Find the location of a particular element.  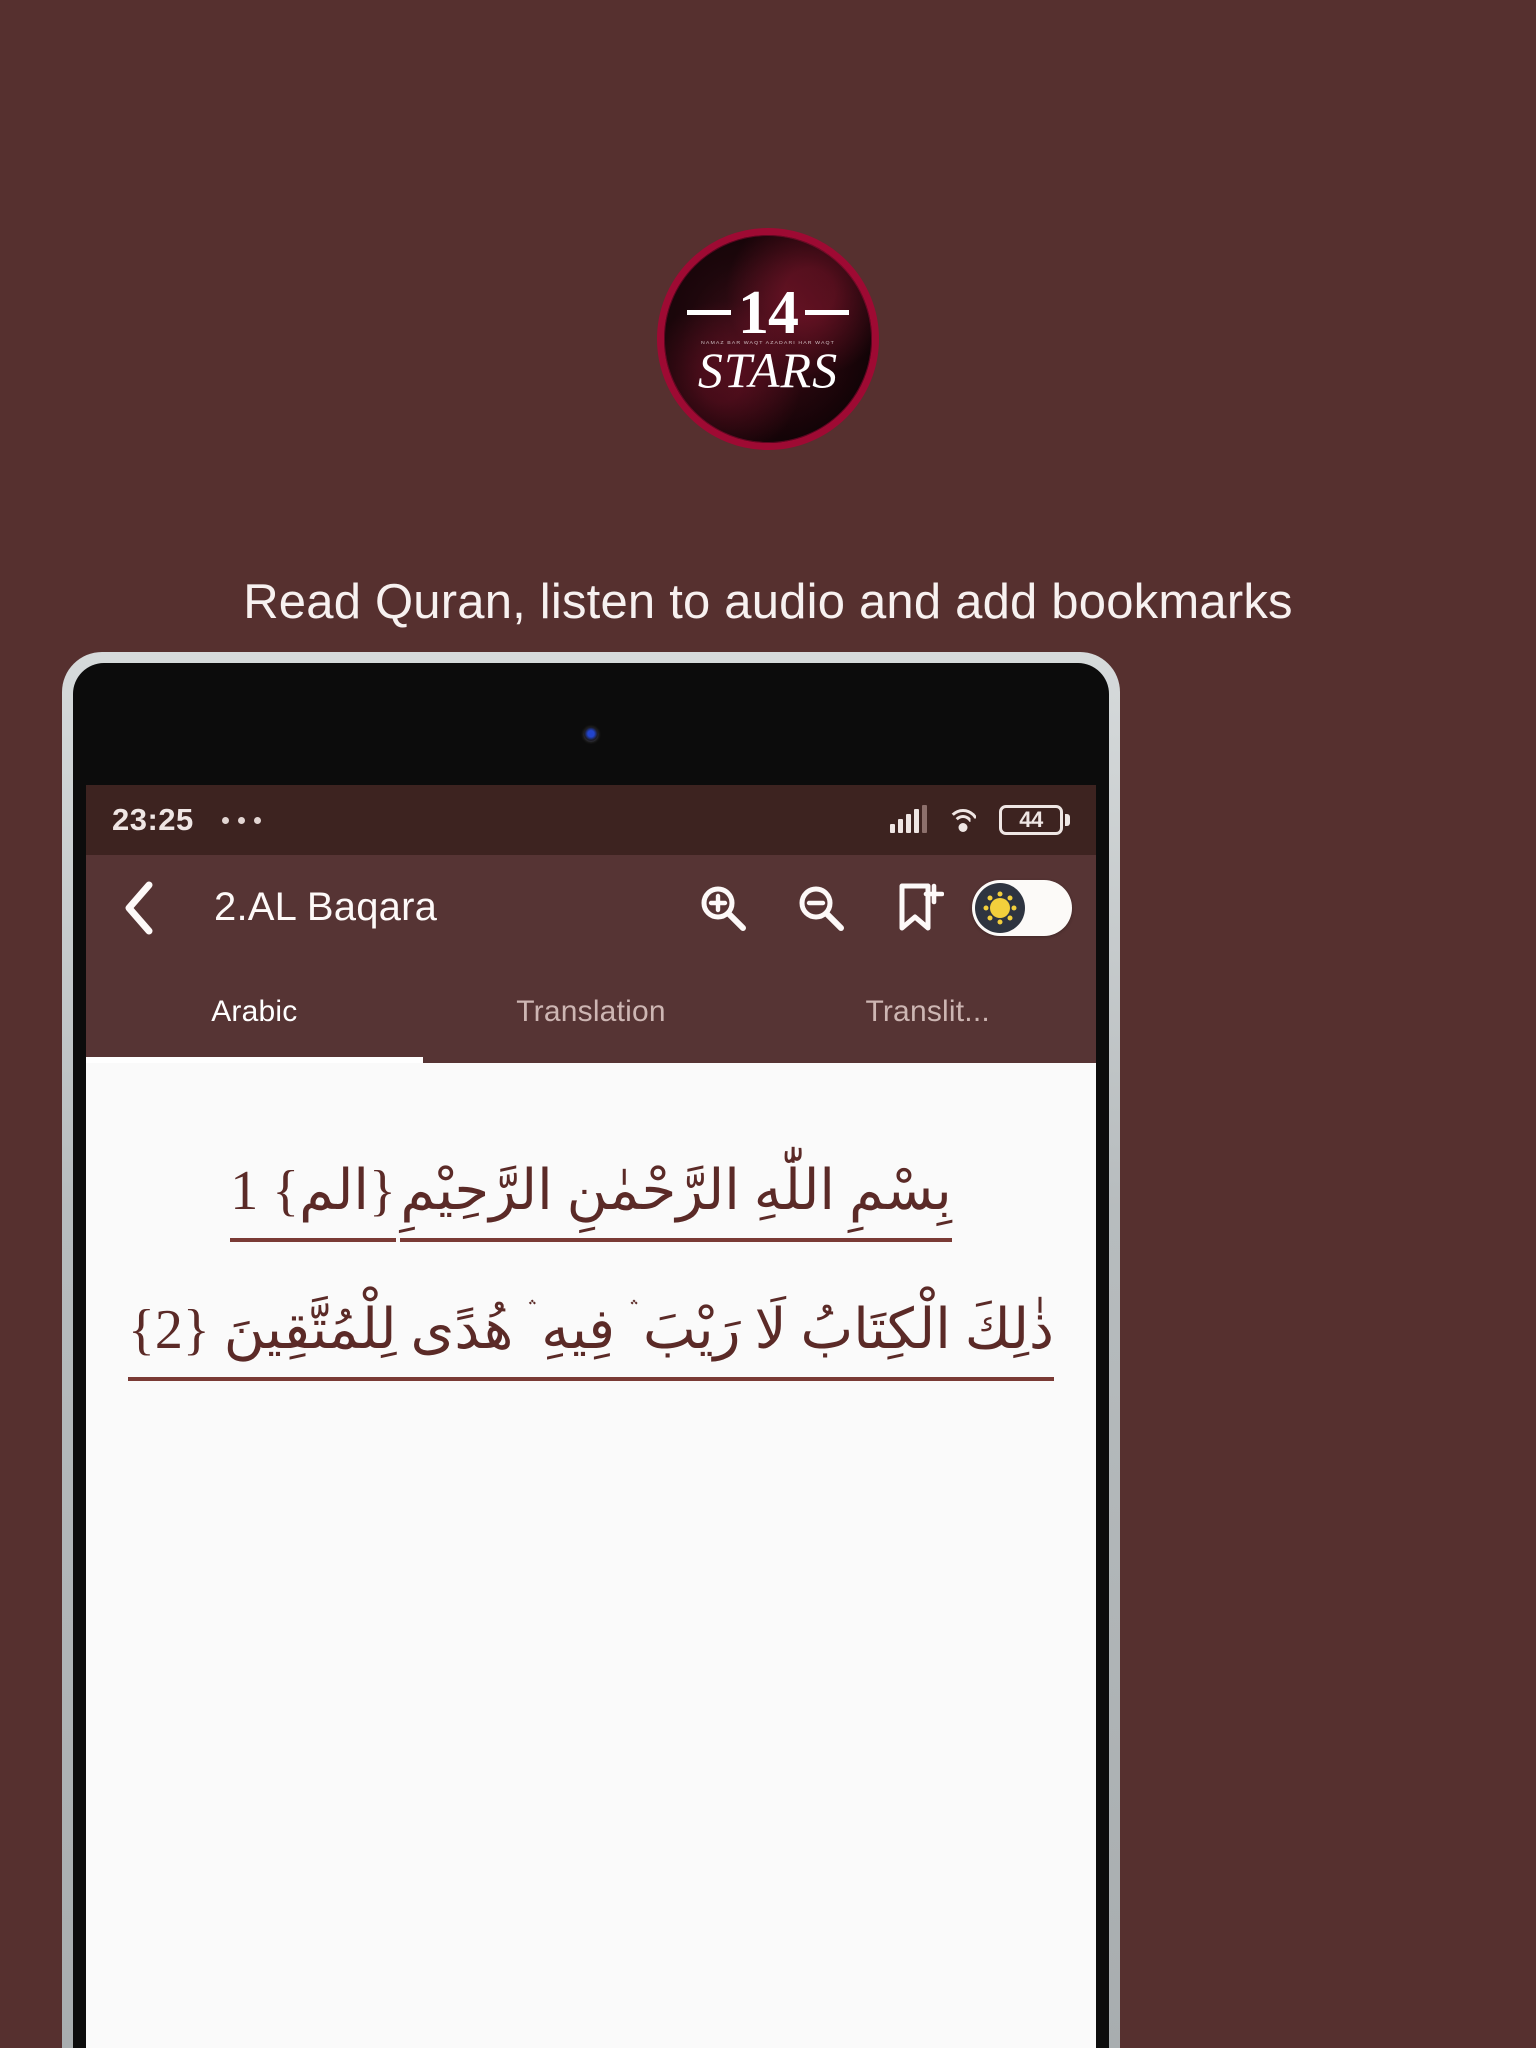

bookmark-add-icon is located at coordinates (921, 906).